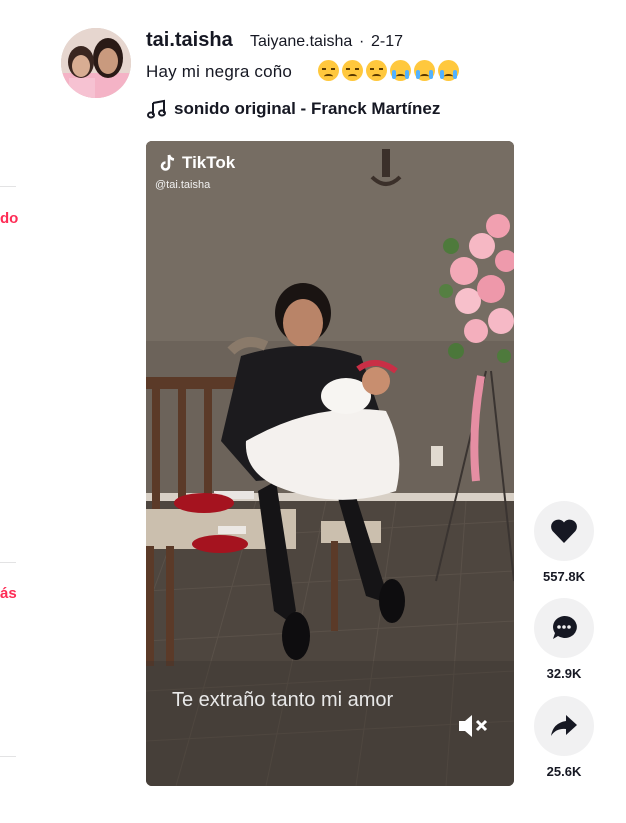 The width and height of the screenshot is (626, 823). What do you see at coordinates (9, 411) in the screenshot?
I see `sidebar-edge: do ás` at bounding box center [9, 411].